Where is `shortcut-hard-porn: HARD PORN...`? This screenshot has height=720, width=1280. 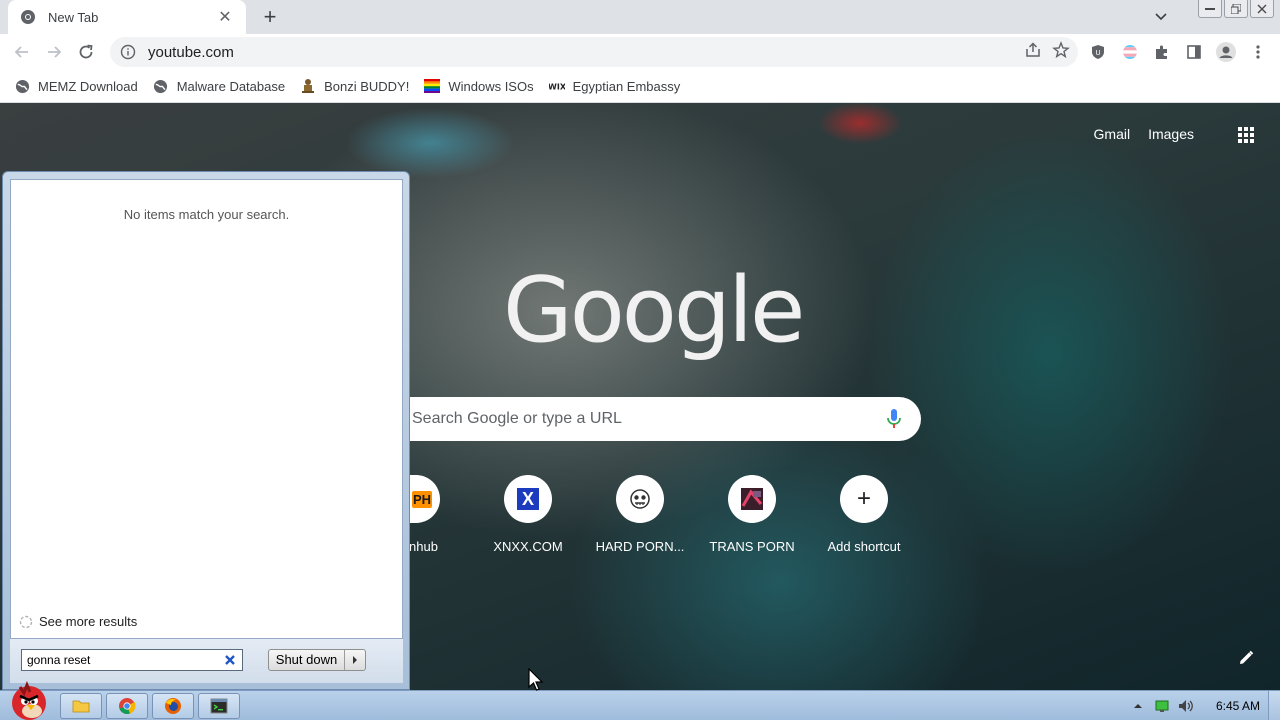 shortcut-hard-porn: HARD PORN... is located at coordinates (640, 514).